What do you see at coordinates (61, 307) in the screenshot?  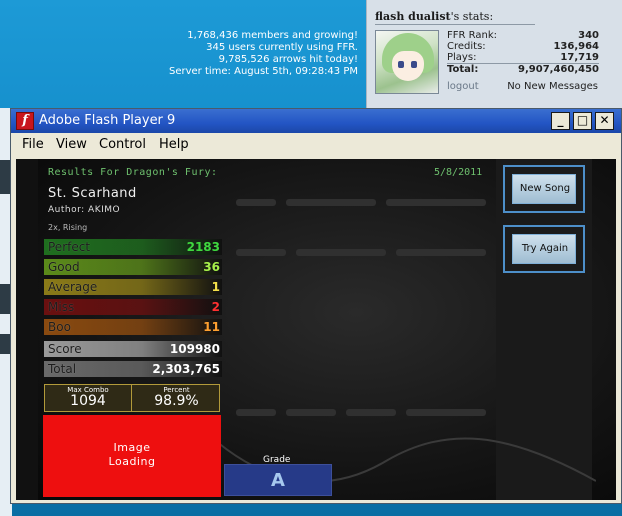 I see `judgement-label: Miss` at bounding box center [61, 307].